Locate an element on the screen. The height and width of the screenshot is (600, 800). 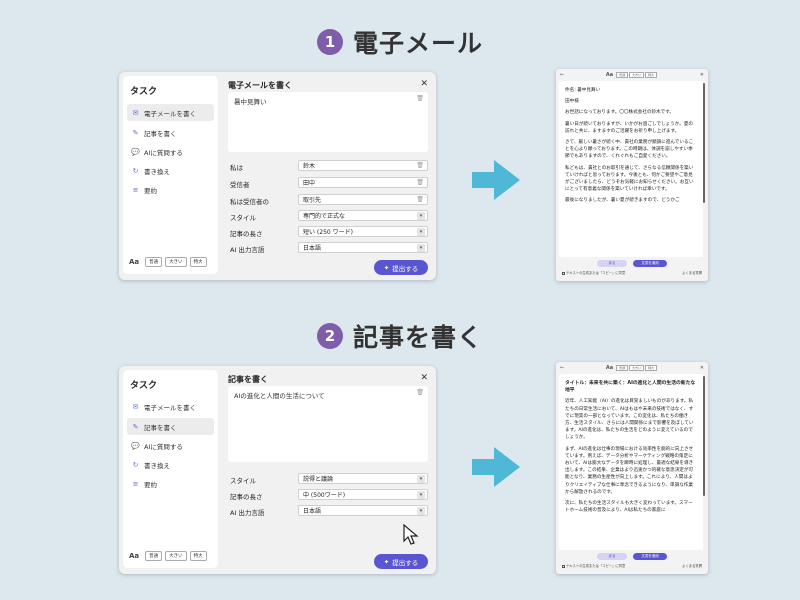
relation-value: 取引先 is located at coordinates (312, 200).